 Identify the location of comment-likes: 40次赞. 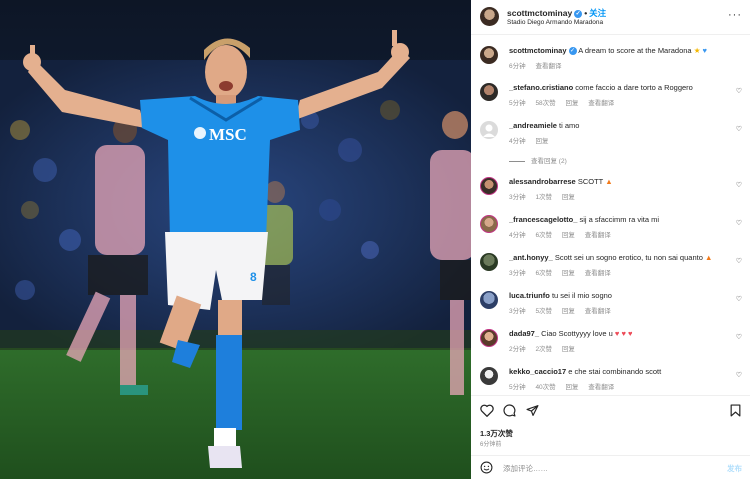
(545, 387).